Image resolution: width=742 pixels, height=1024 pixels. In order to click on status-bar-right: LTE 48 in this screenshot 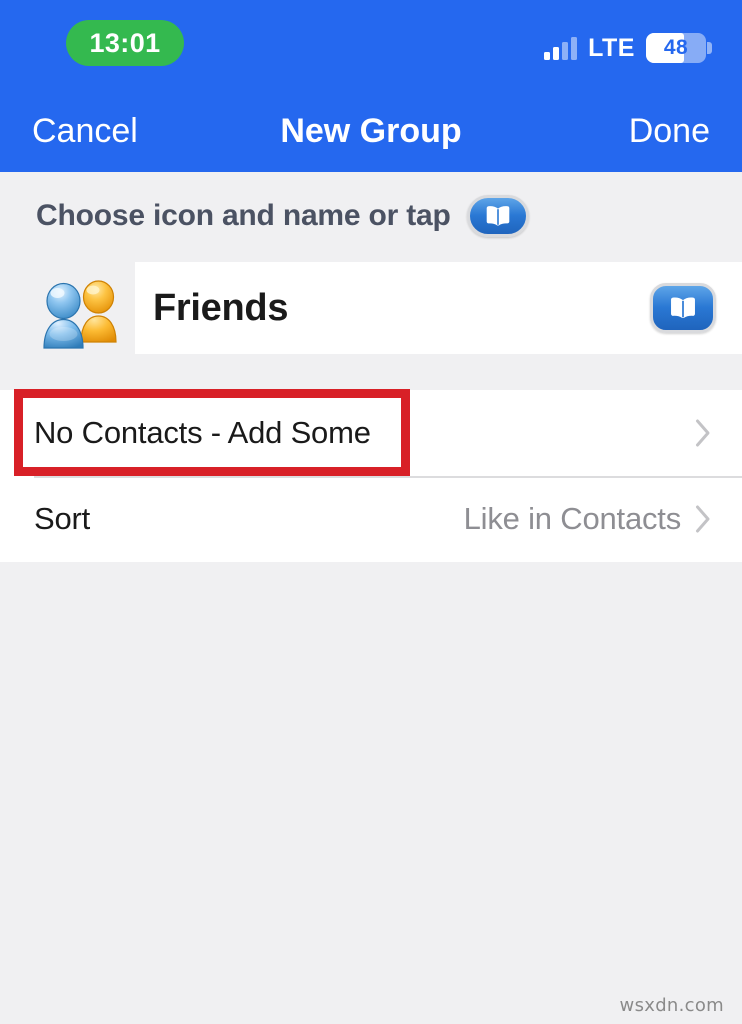, I will do `click(628, 48)`.